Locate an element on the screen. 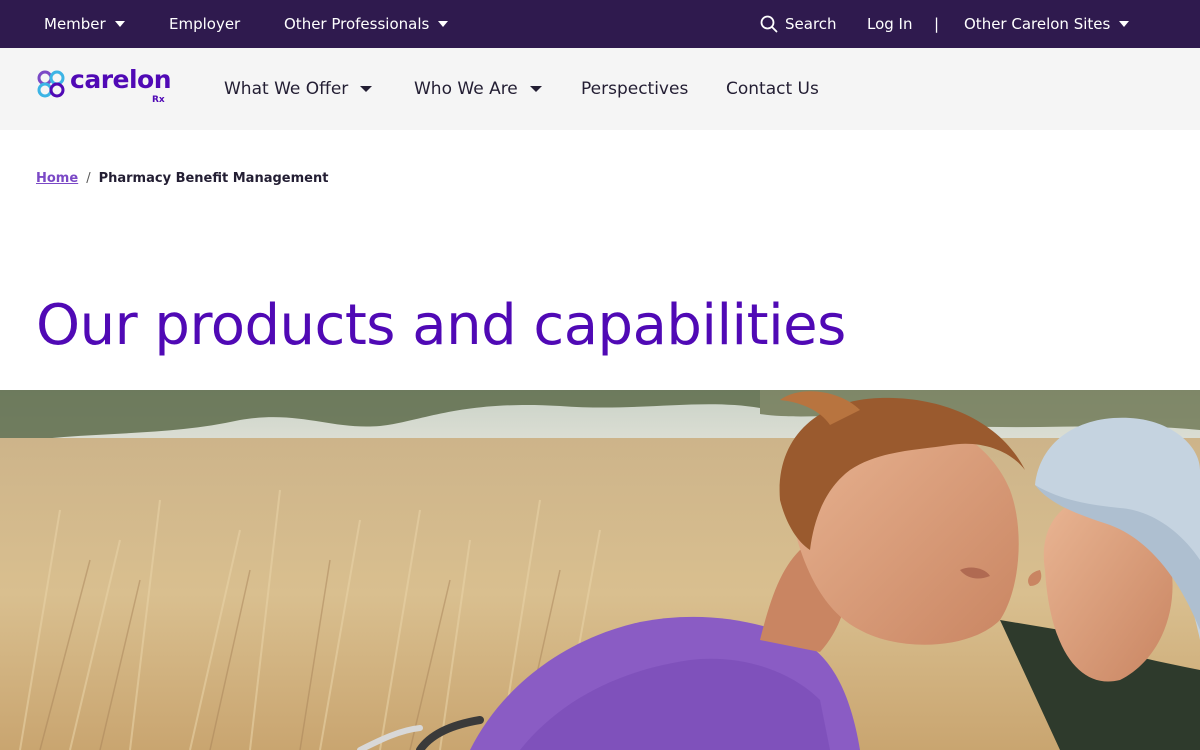 This screenshot has height=750, width=1200. page-title: Our products and capabilities is located at coordinates (441, 325).